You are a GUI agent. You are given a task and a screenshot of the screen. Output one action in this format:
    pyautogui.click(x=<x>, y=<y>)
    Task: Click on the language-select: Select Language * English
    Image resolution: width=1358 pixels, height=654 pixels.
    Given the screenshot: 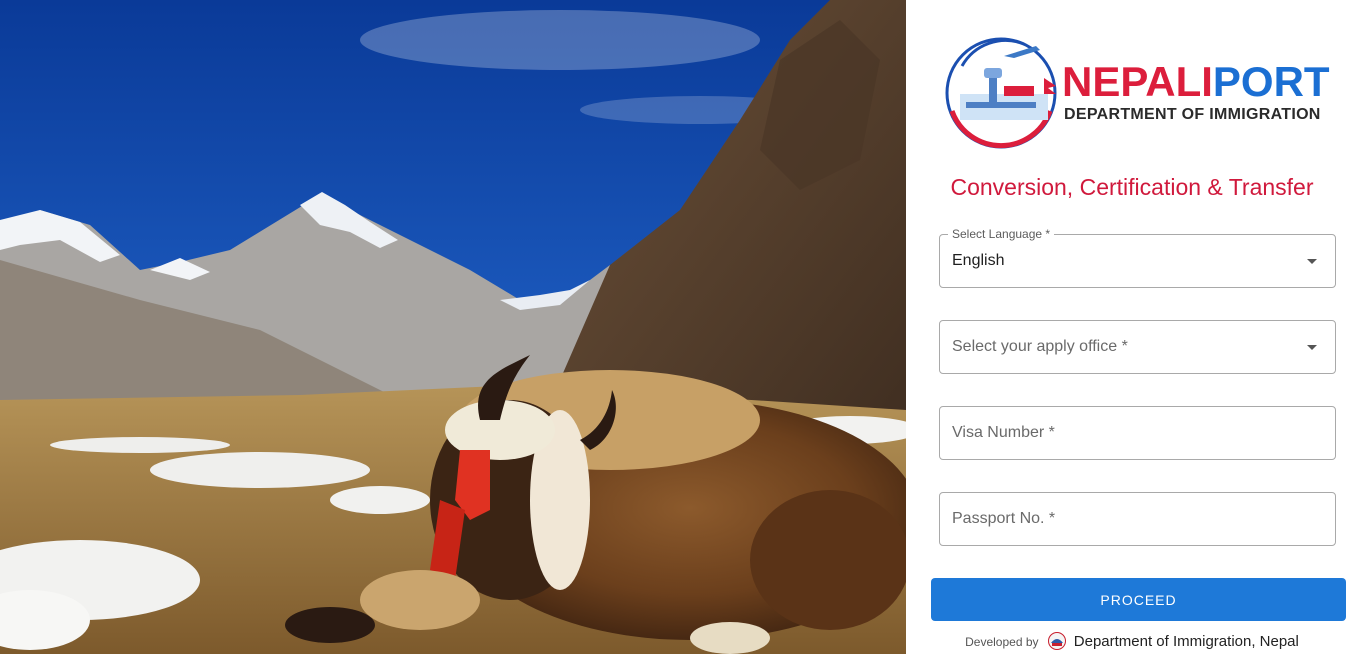 What is the action you would take?
    pyautogui.click(x=1137, y=257)
    